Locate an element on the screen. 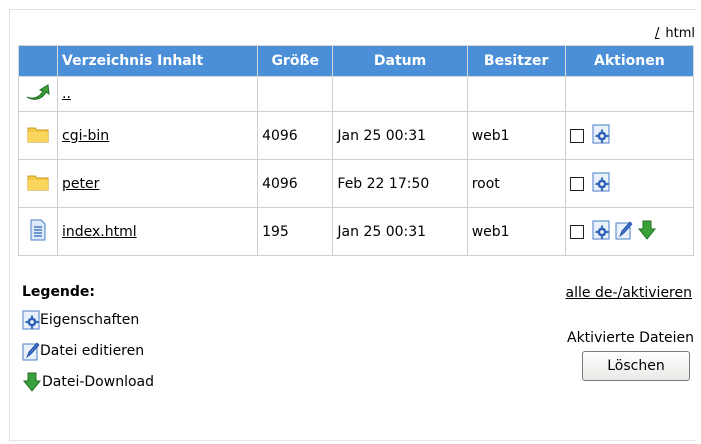 This screenshot has width=701, height=444. activated-files-label: Aktivierte Dateien is located at coordinates (630, 338).